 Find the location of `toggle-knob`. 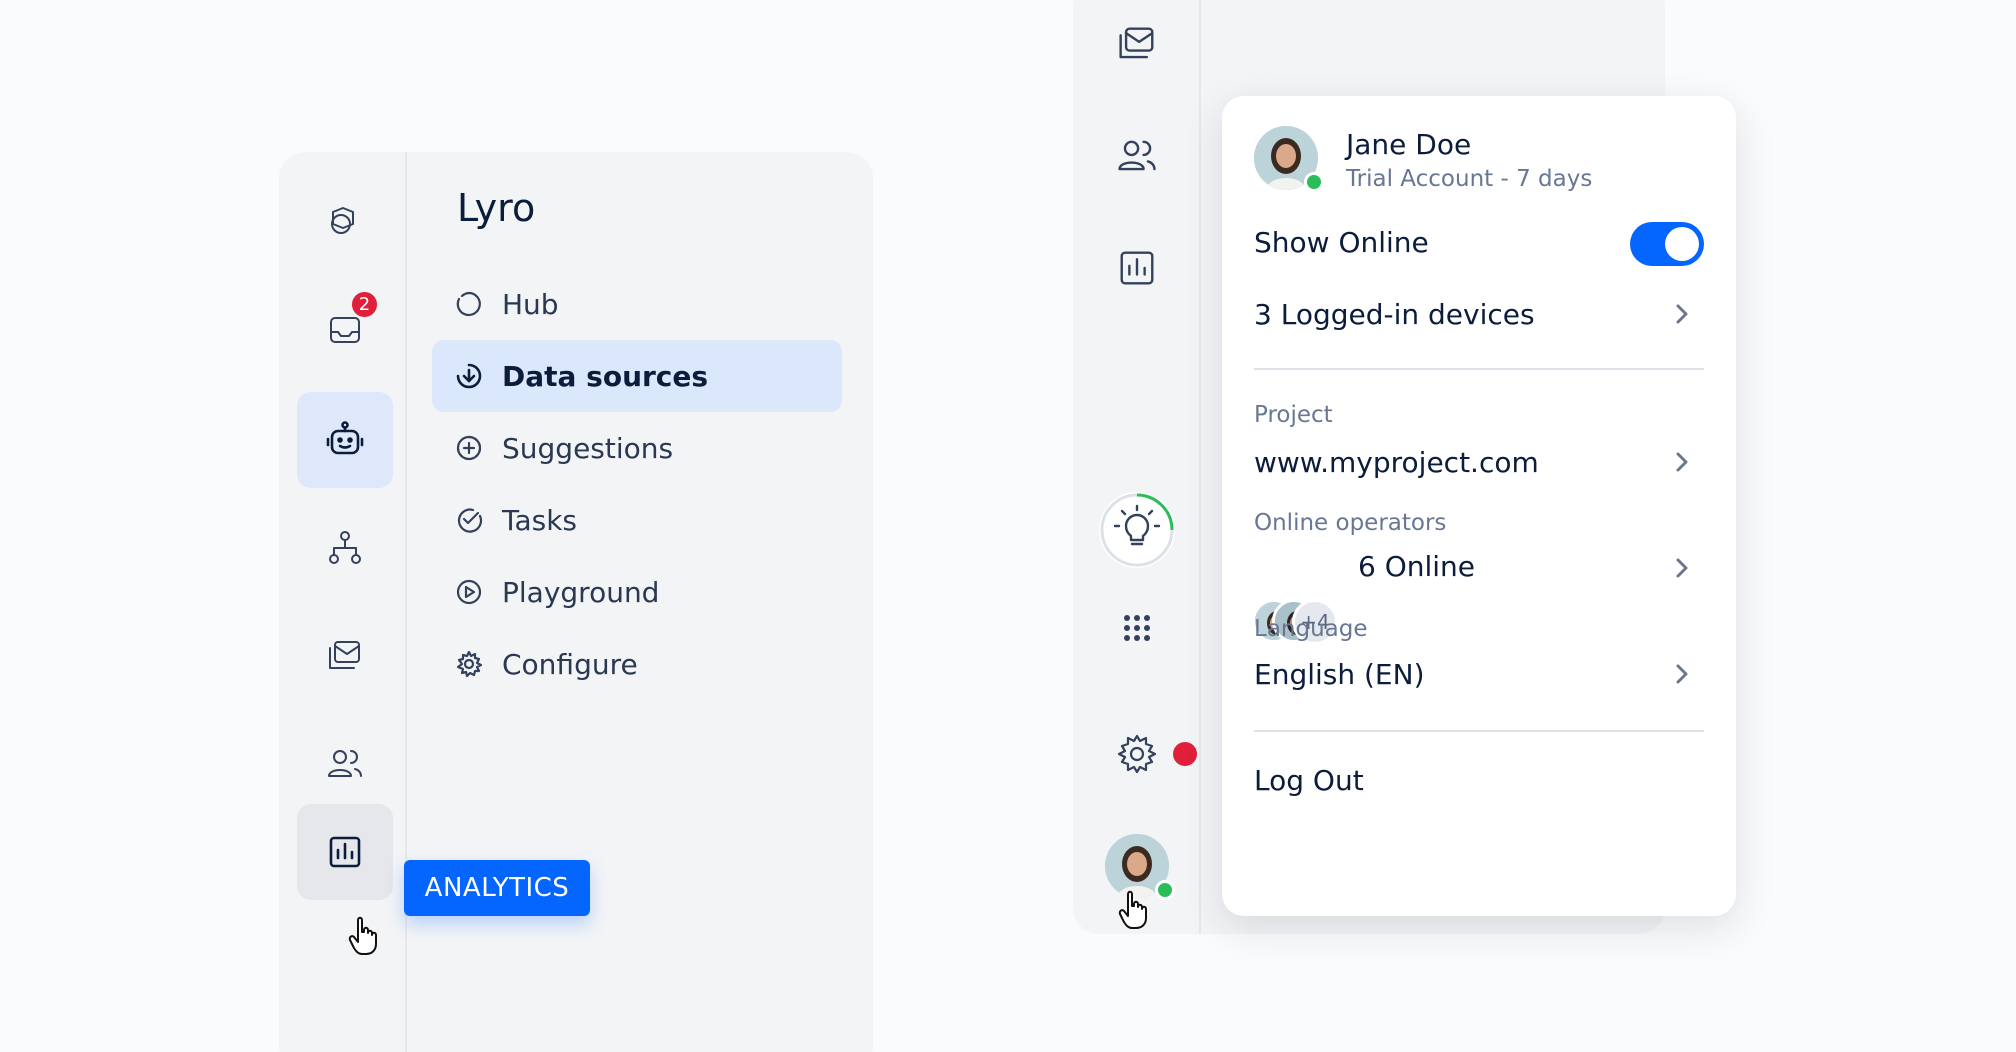

toggle-knob is located at coordinates (1682, 244).